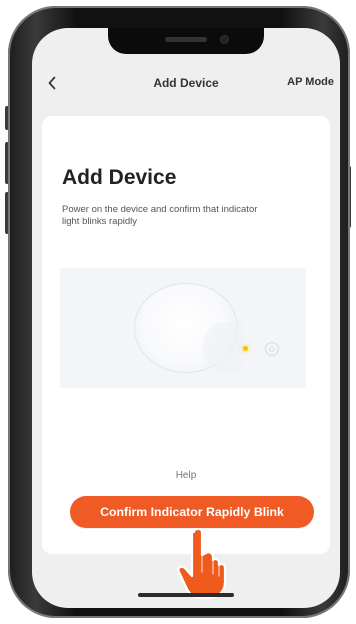 Image resolution: width=356 pixels, height=624 pixels. What do you see at coordinates (310, 82) in the screenshot?
I see `ap-mode-link: AP Mode` at bounding box center [310, 82].